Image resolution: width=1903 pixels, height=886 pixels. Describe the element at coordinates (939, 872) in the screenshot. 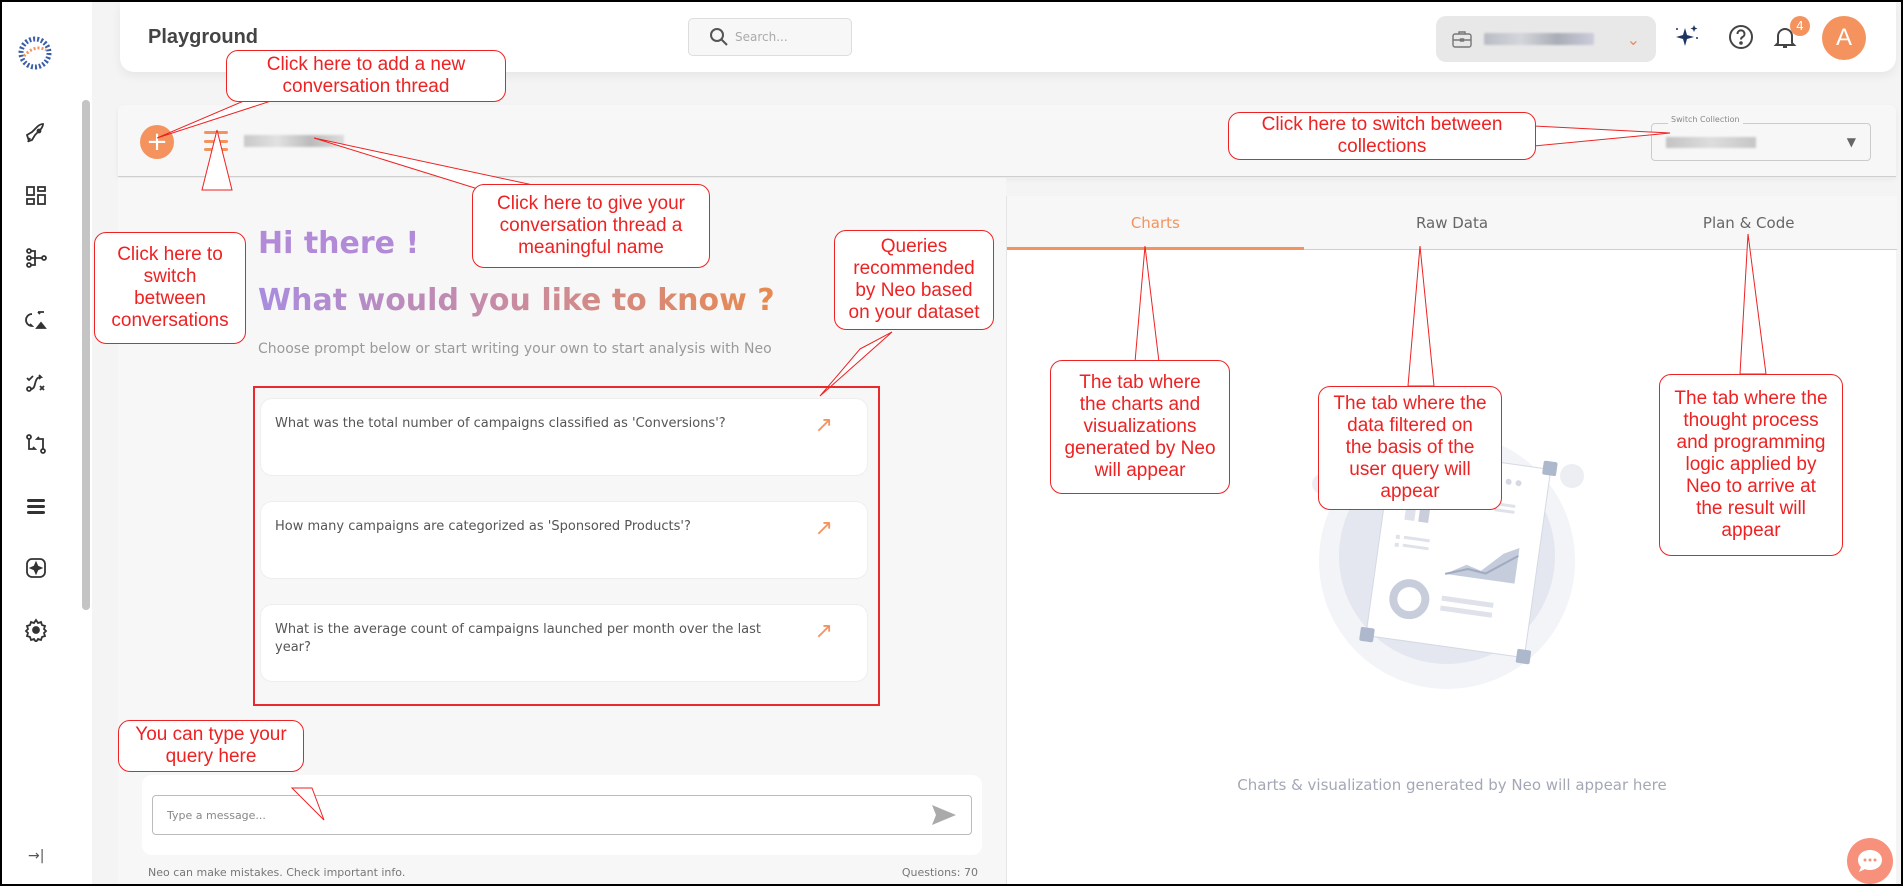

I see `questions-count: Questions: 70` at that location.